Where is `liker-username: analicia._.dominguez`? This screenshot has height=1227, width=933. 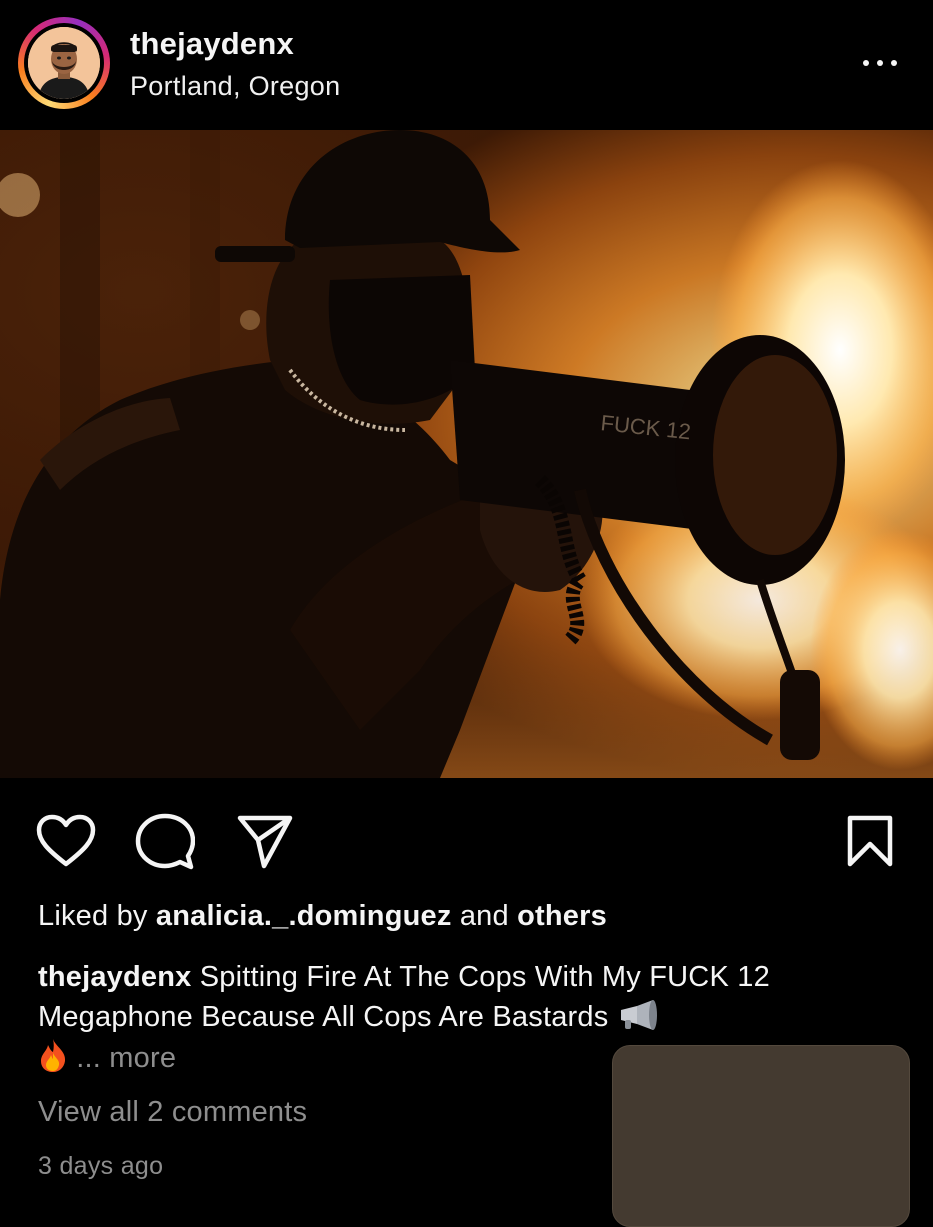
liker-username: analicia._.dominguez is located at coordinates (304, 916).